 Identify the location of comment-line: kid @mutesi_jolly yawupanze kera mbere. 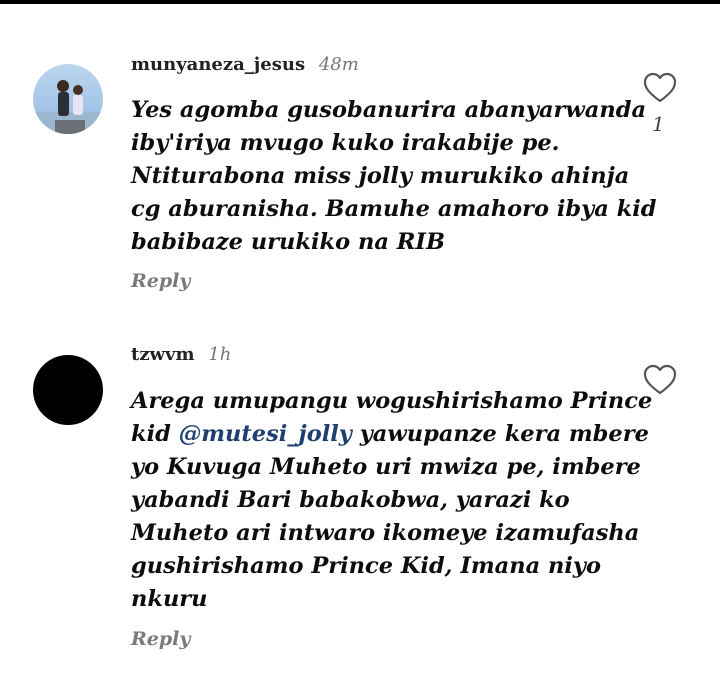
(390, 434).